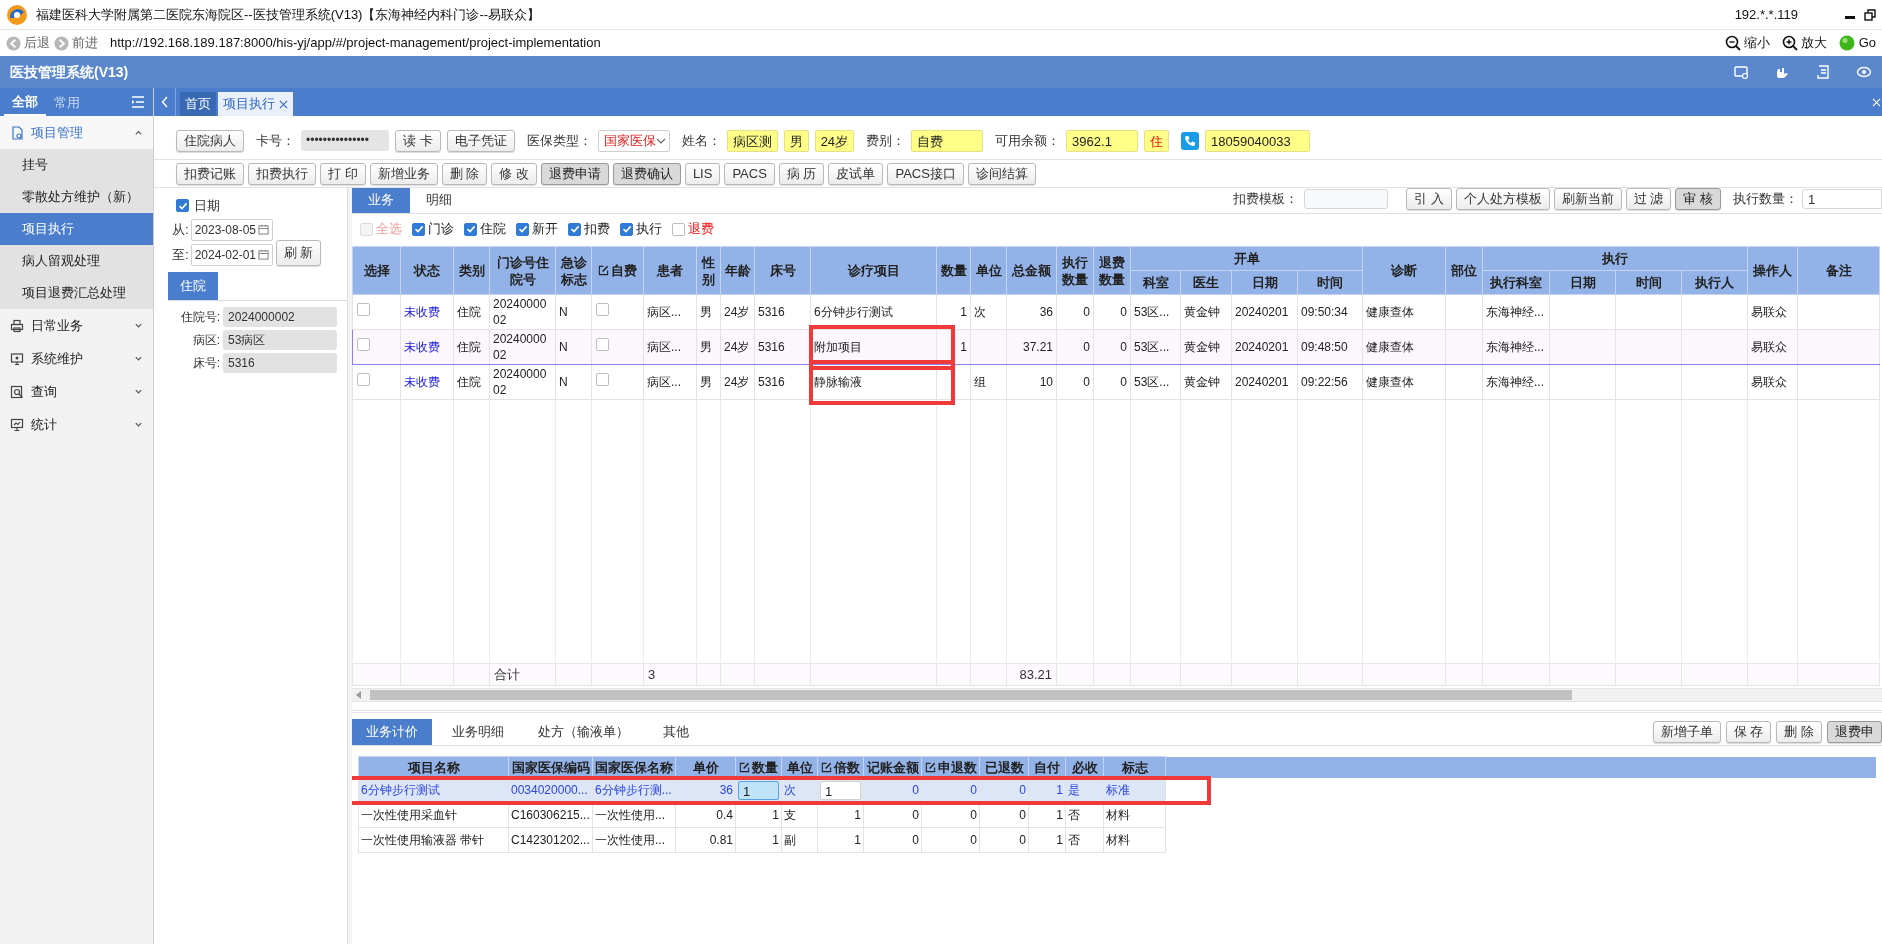  What do you see at coordinates (1686, 732) in the screenshot?
I see `toolbar-button: 新增子单` at bounding box center [1686, 732].